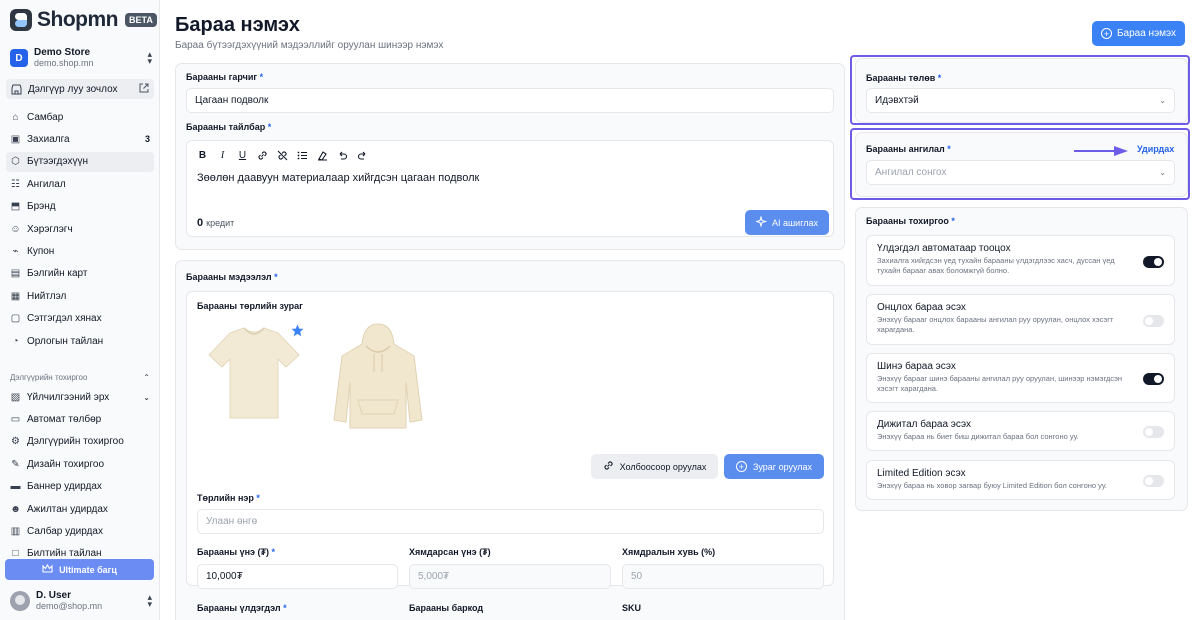 This screenshot has width=1200, height=620. Describe the element at coordinates (80, 184) in the screenshot. I see `sidebar-item-category: ☷ Ангилал` at that location.